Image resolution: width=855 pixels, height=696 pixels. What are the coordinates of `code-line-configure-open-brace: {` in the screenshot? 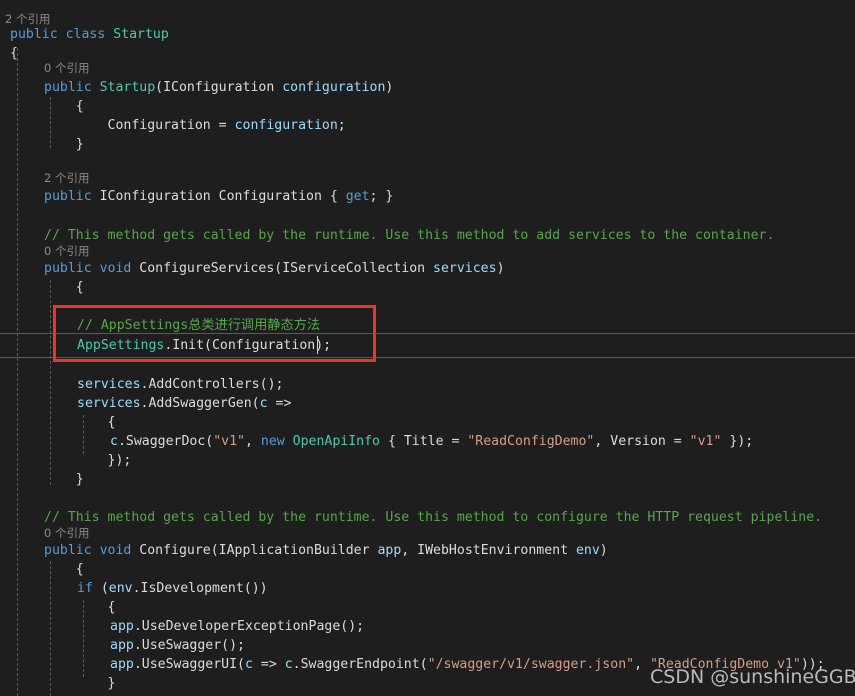 It's located at (64, 569).